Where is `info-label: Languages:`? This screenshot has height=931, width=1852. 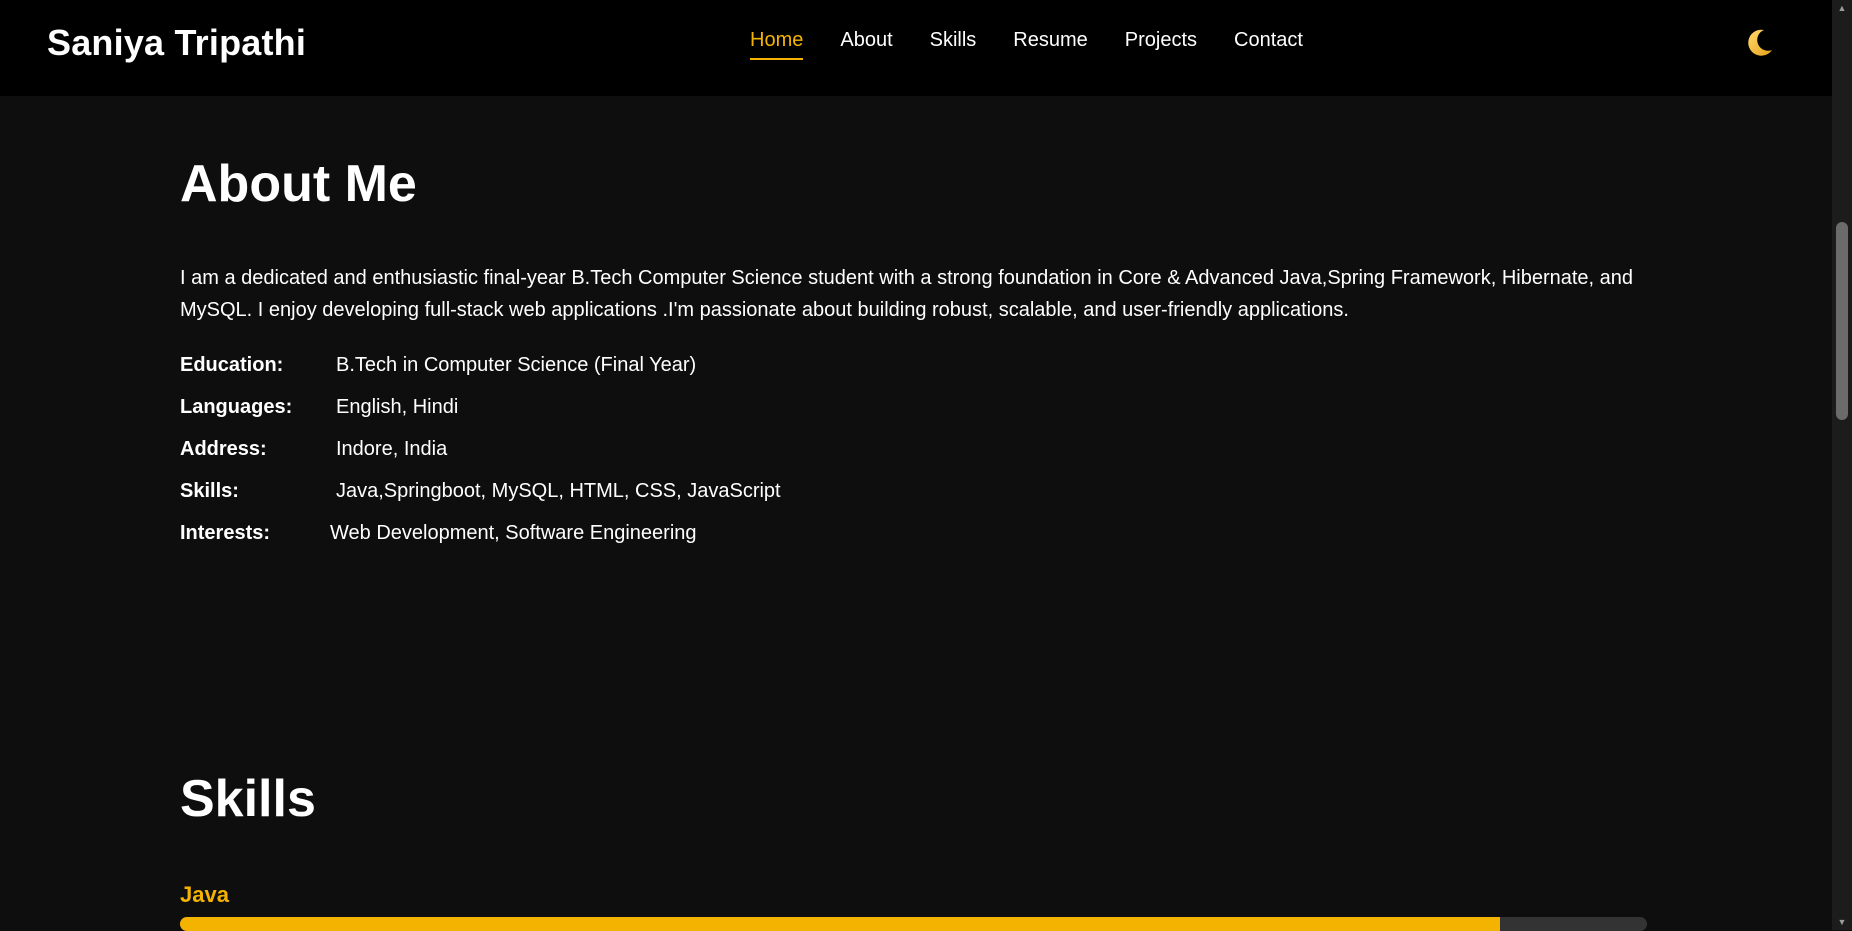 info-label: Languages: is located at coordinates (236, 407).